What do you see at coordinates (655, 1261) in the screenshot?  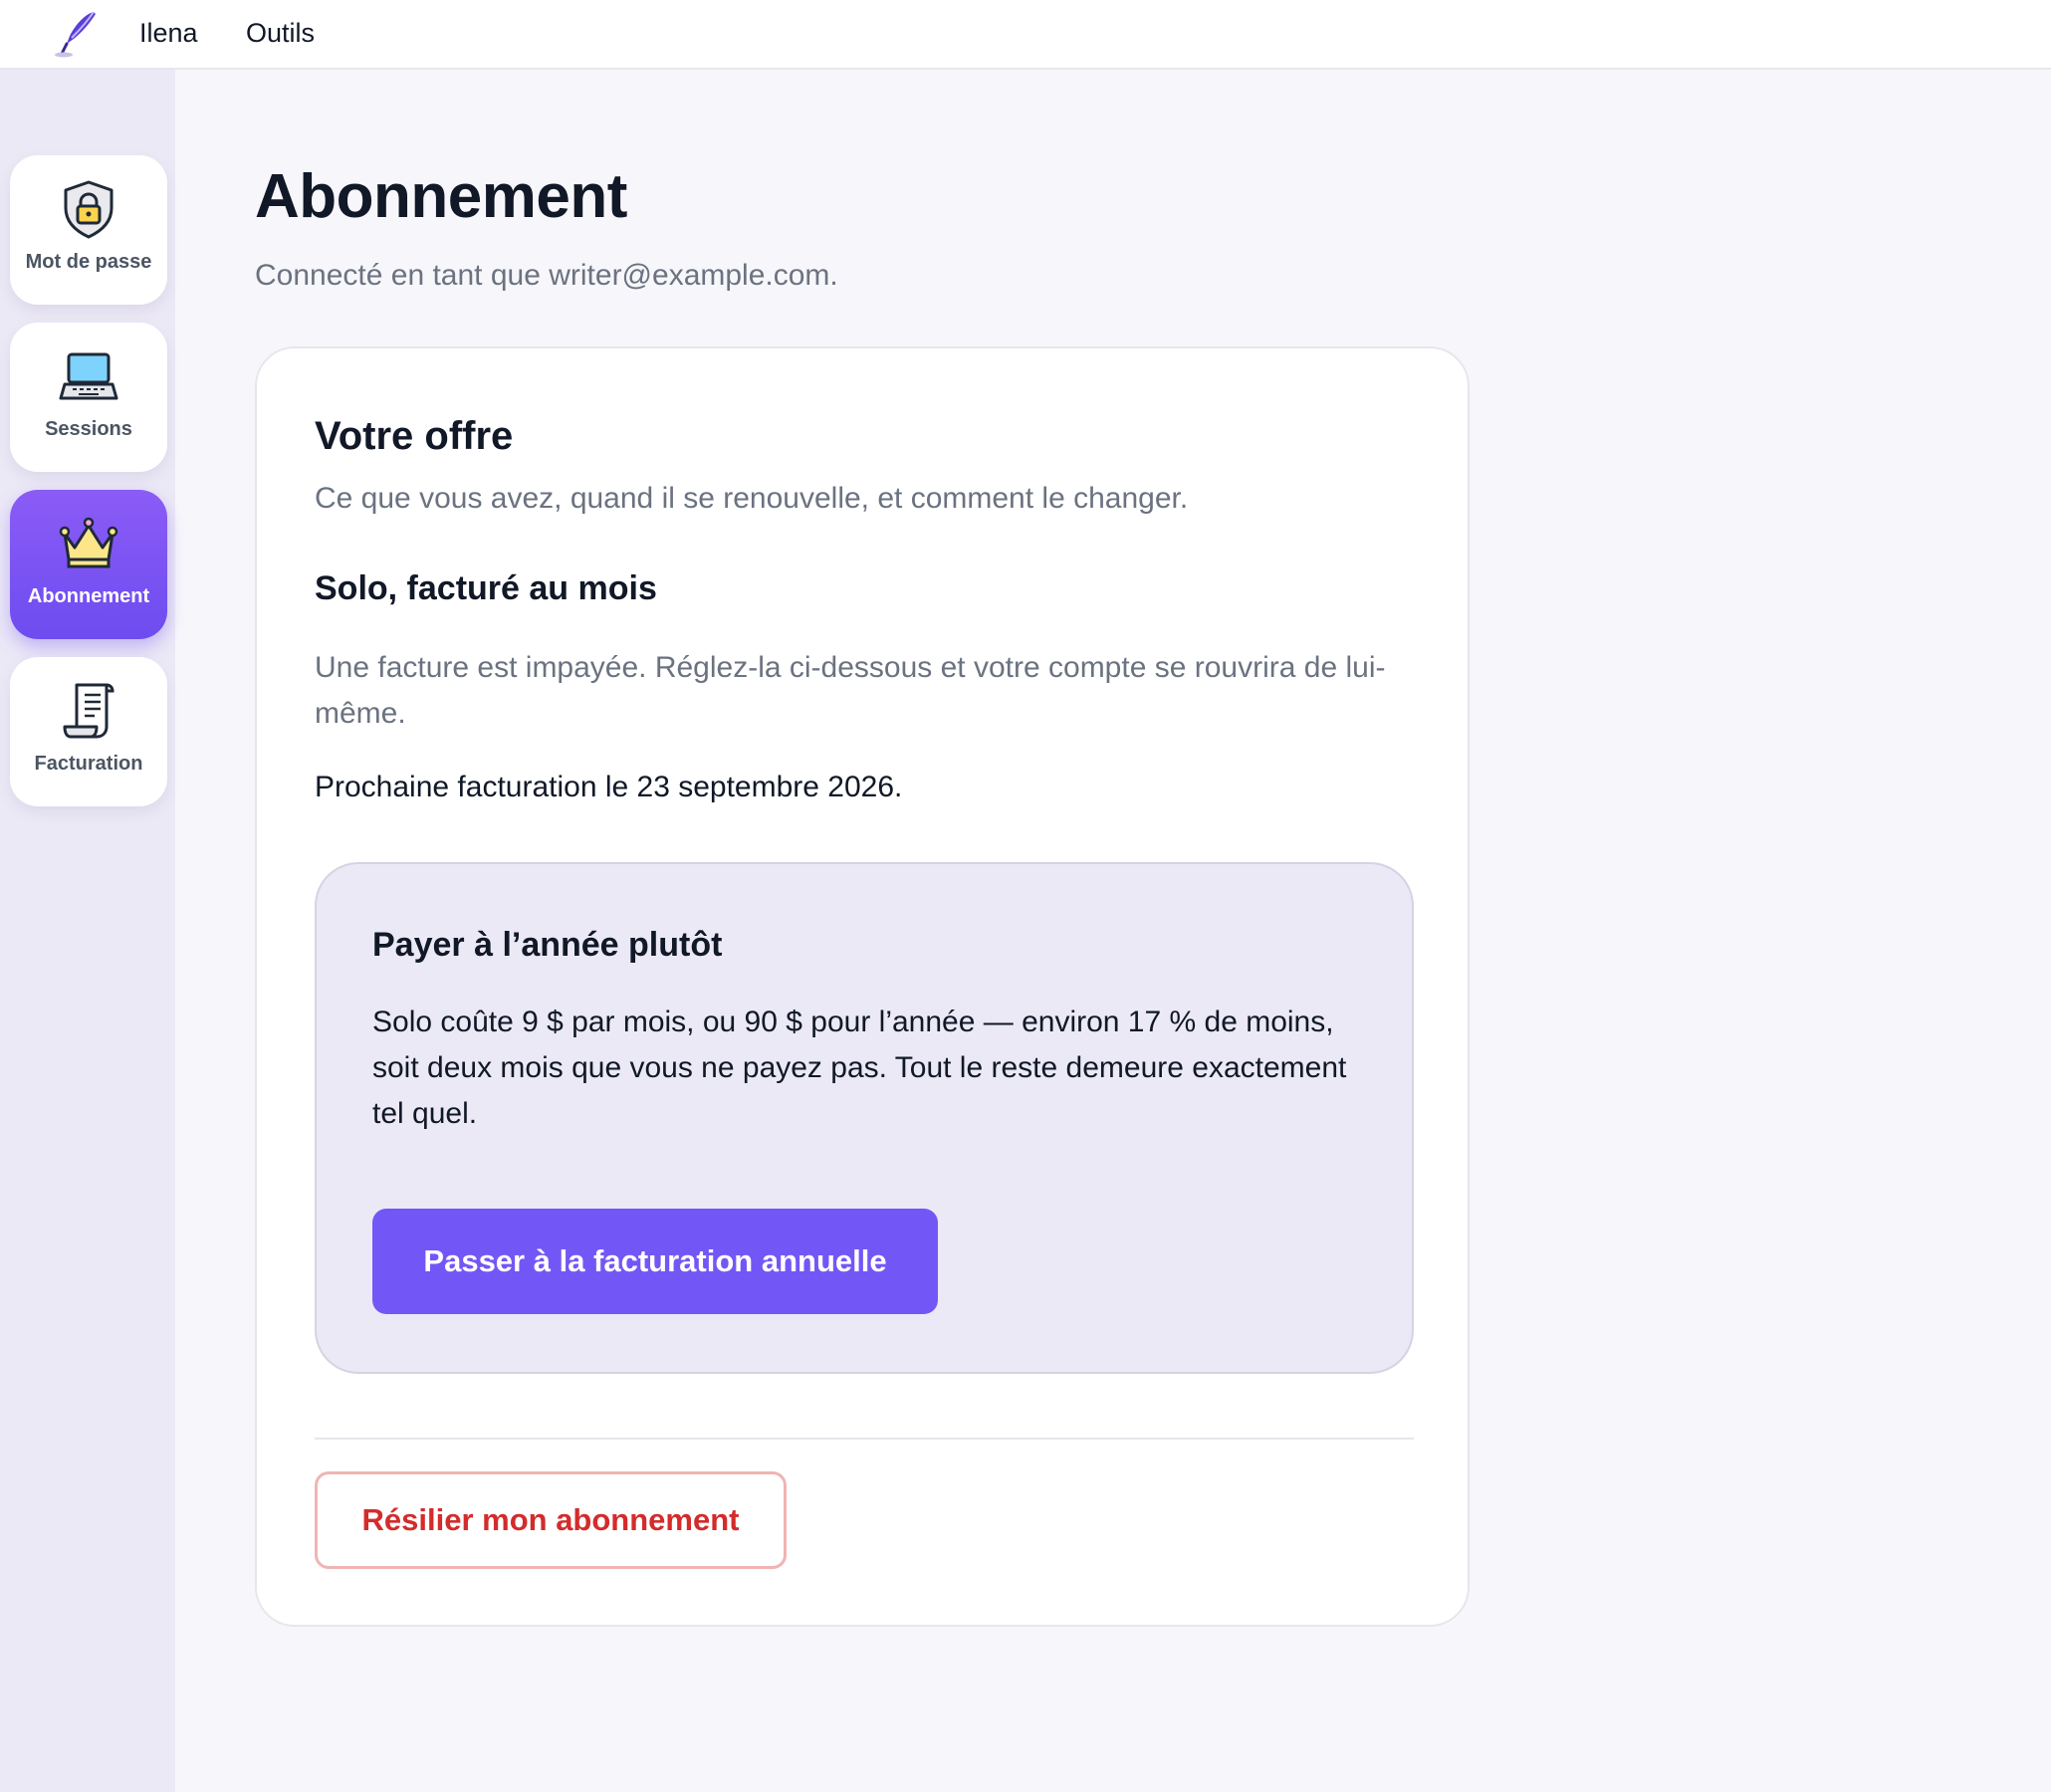 I see `switch-to-annual-button: Passer à la facturation annuelle` at bounding box center [655, 1261].